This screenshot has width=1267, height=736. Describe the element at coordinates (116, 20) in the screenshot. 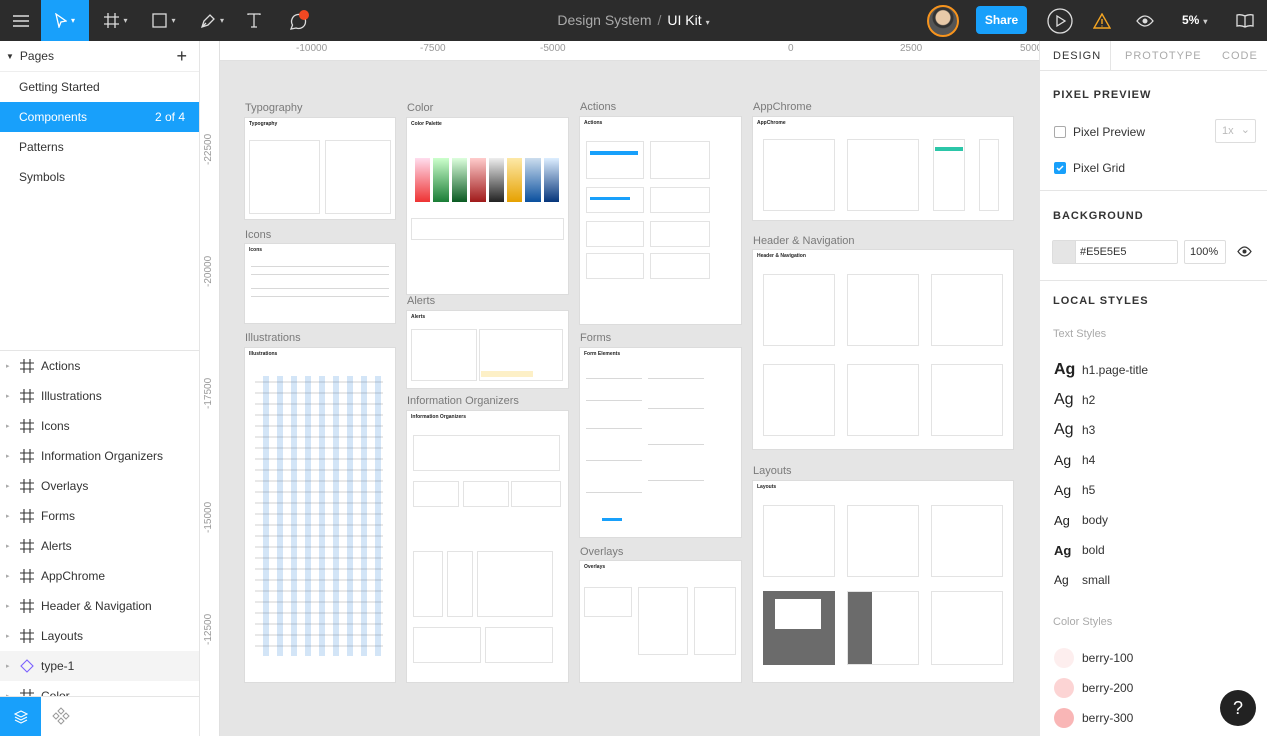

I see `frame-tool-button: ▾` at that location.